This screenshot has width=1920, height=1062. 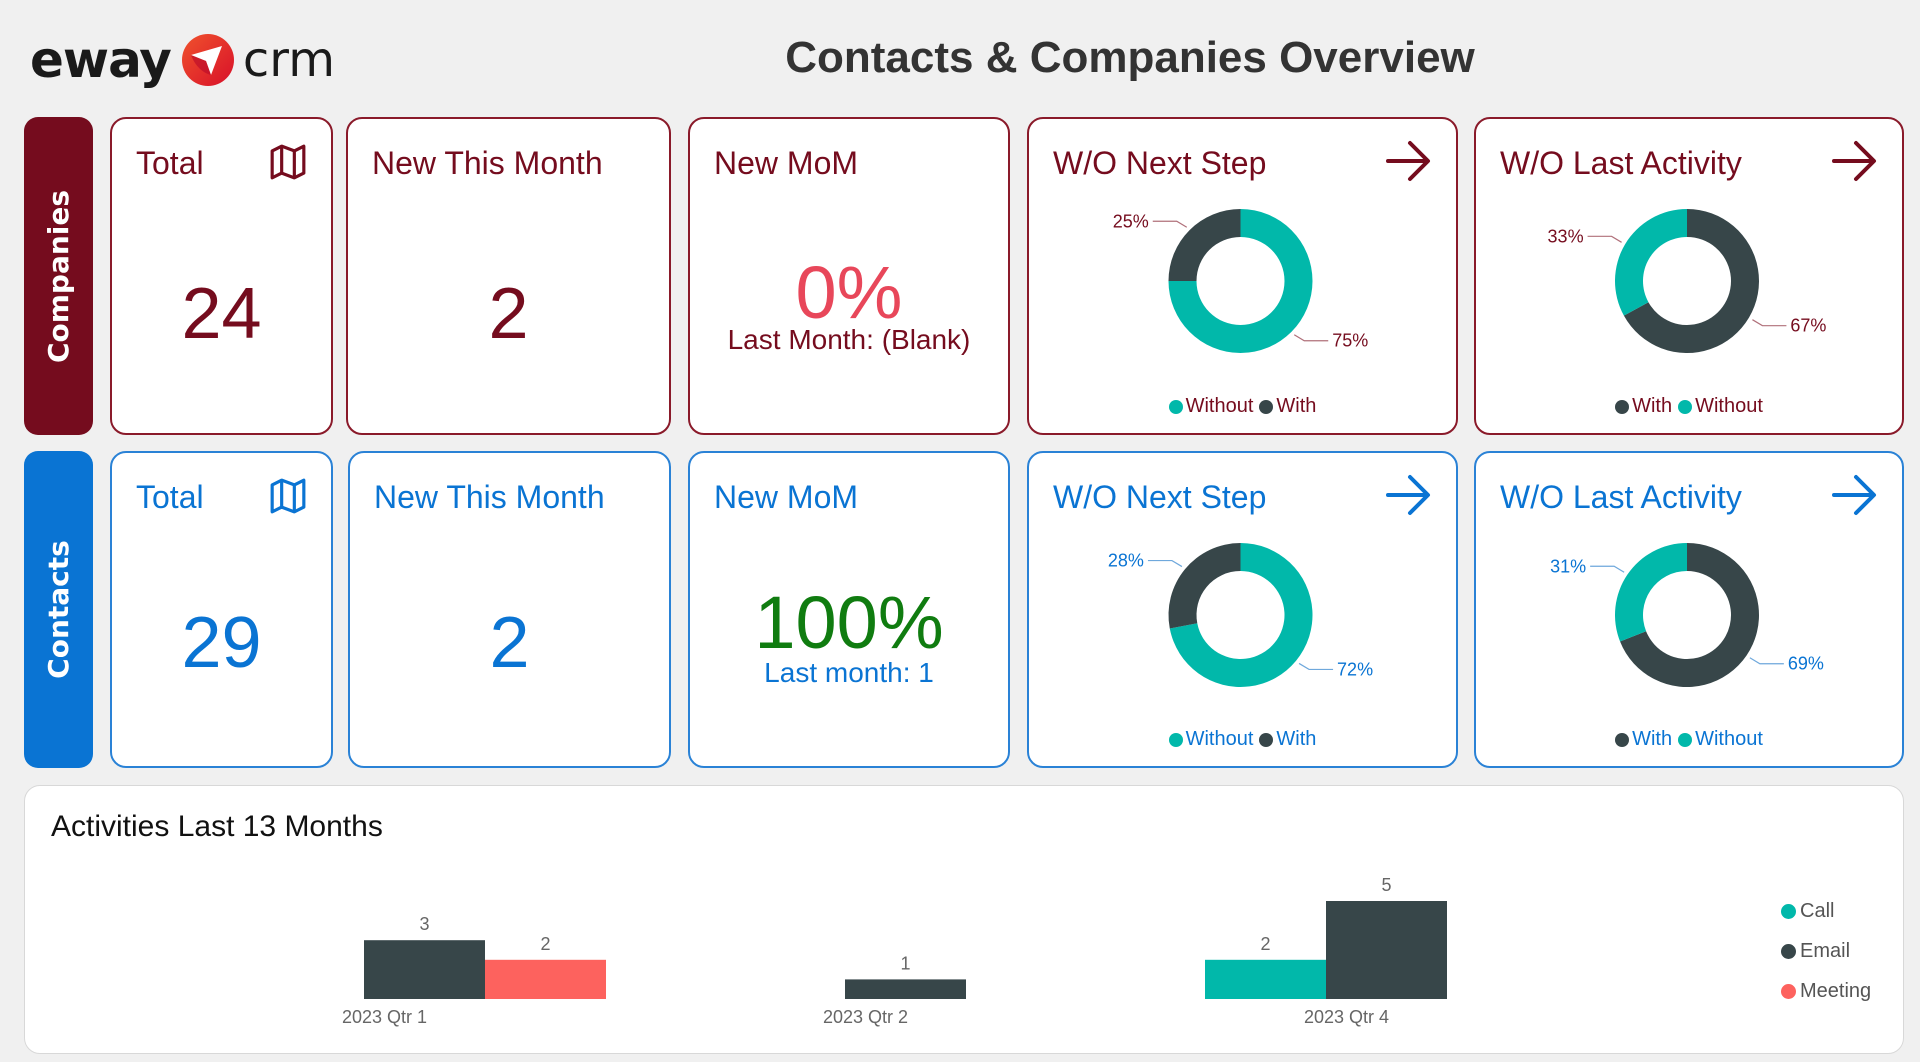 What do you see at coordinates (1836, 990) in the screenshot?
I see `legend-label: Meeting` at bounding box center [1836, 990].